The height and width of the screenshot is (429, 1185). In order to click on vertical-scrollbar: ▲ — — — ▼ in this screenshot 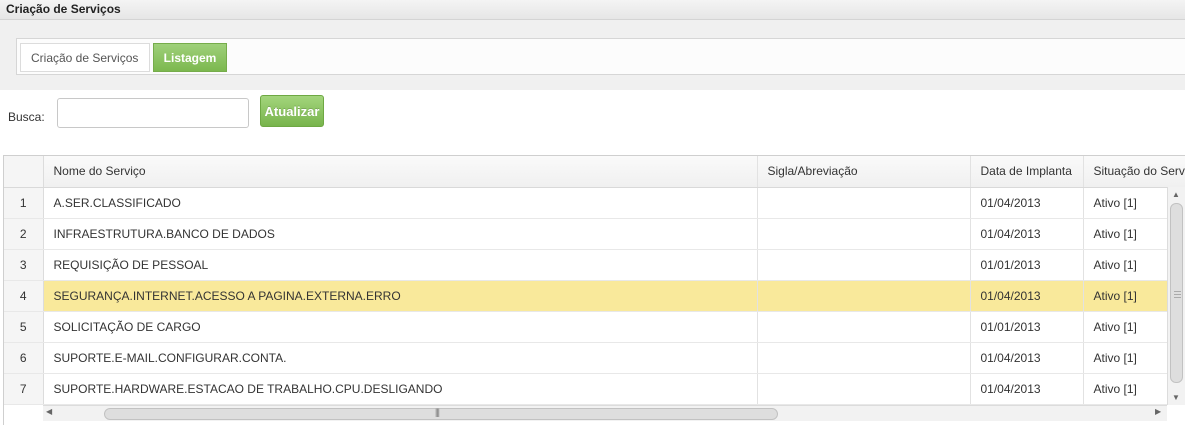, I will do `click(1176, 296)`.